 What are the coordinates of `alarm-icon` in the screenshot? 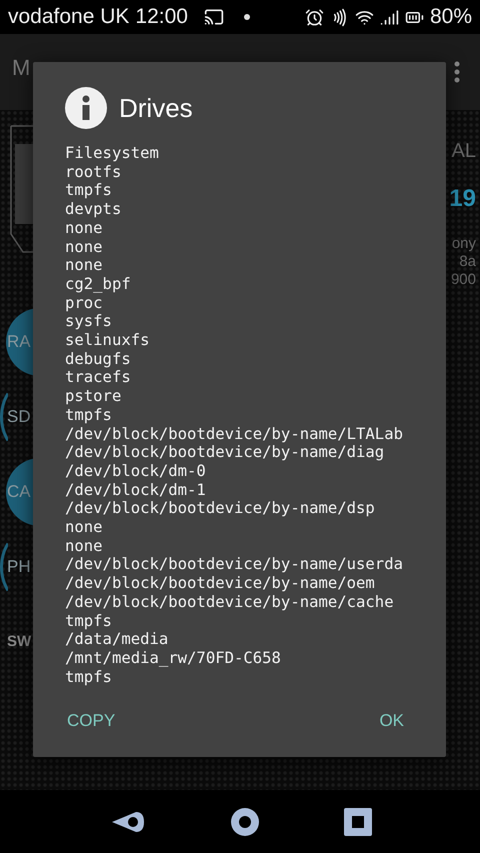 It's located at (314, 17).